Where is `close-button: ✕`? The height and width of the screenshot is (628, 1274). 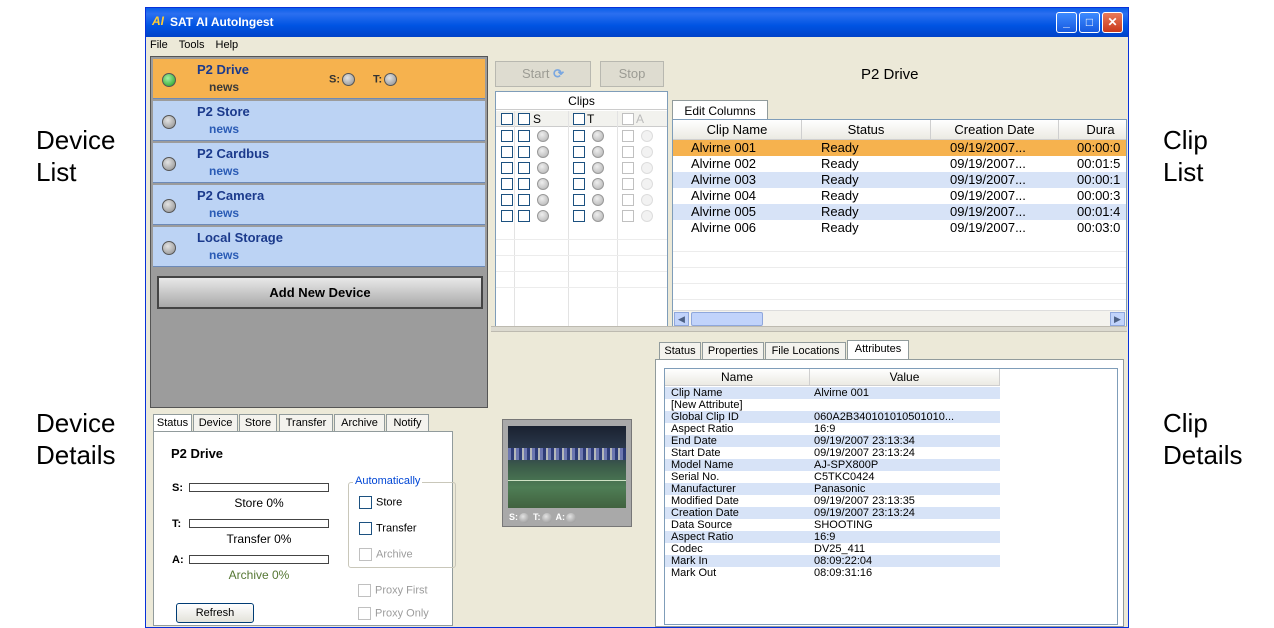
close-button: ✕ is located at coordinates (1112, 22).